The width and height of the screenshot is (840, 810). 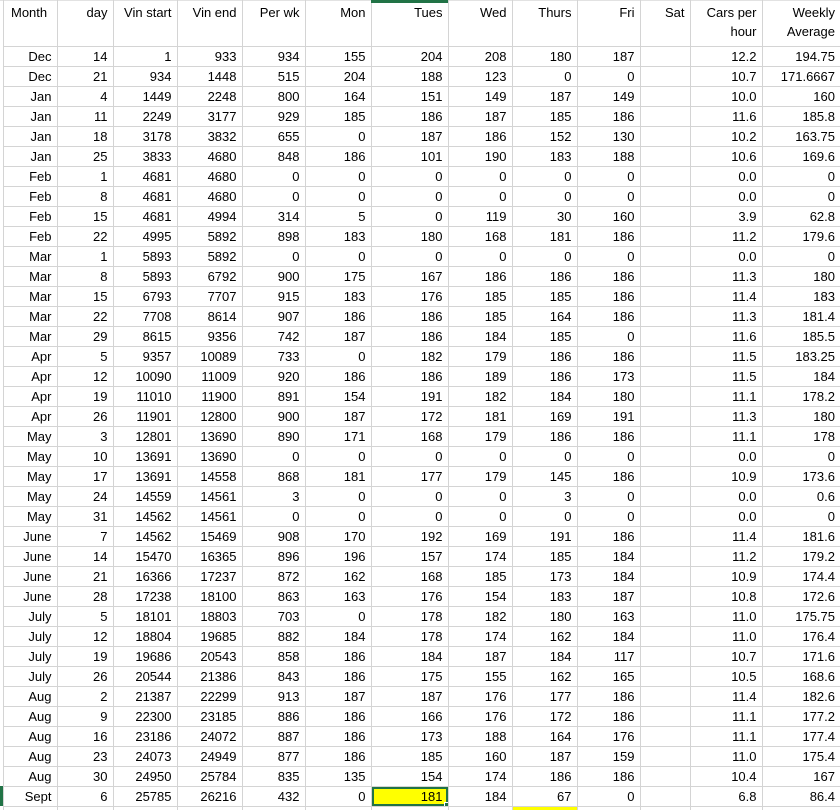 I want to click on cell-weekly-average-r16: 183.25, so click(x=801, y=356).